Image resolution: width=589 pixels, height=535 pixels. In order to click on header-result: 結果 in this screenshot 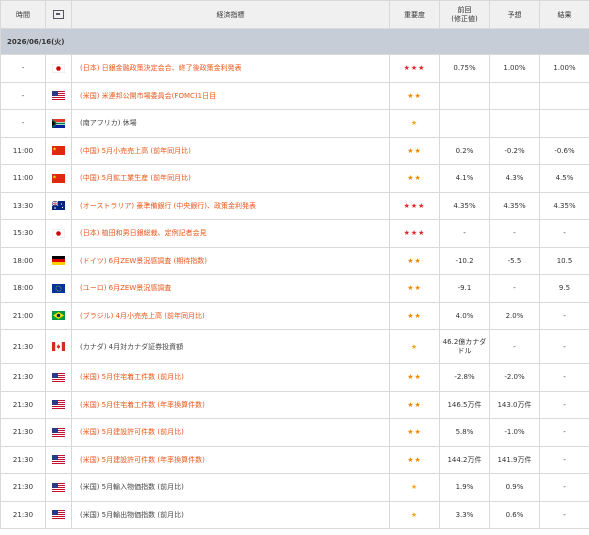, I will do `click(564, 14)`.